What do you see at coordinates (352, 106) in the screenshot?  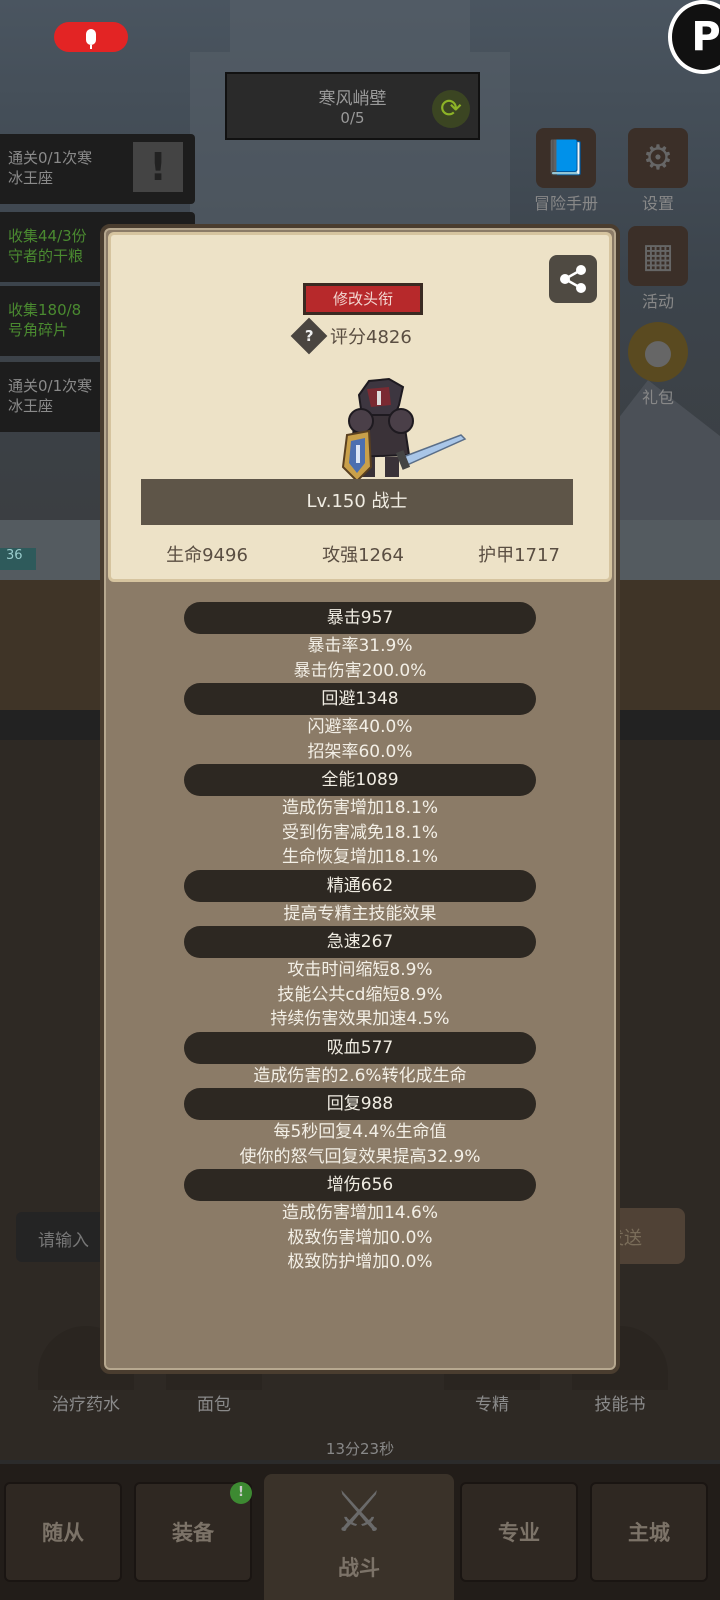 I see `stage-info: 寒风峭壁 0/5 ⟳` at bounding box center [352, 106].